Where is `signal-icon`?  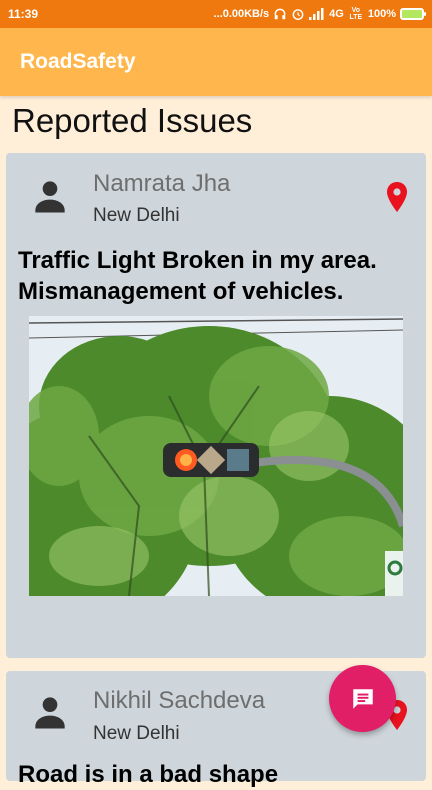 signal-icon is located at coordinates (316, 14).